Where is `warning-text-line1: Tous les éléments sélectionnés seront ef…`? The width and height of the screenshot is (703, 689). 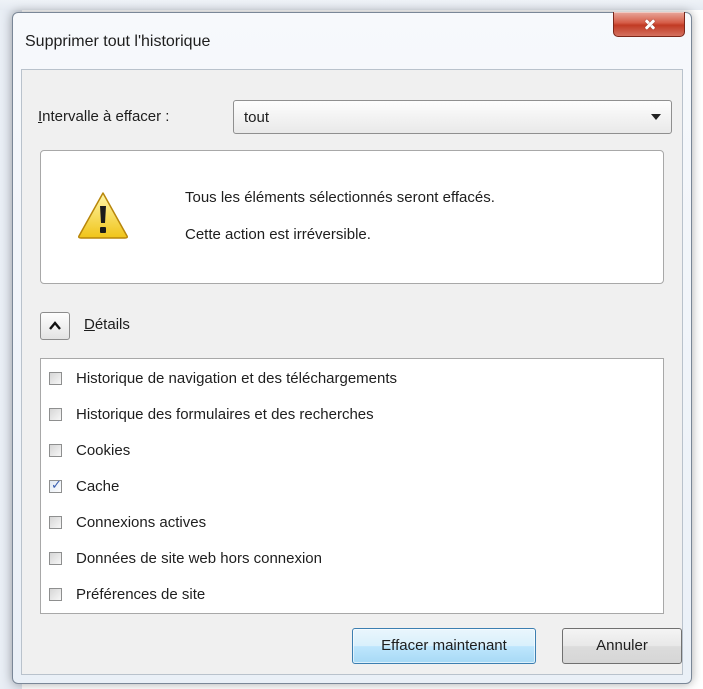 warning-text-line1: Tous les éléments sélectionnés seront ef… is located at coordinates (340, 197).